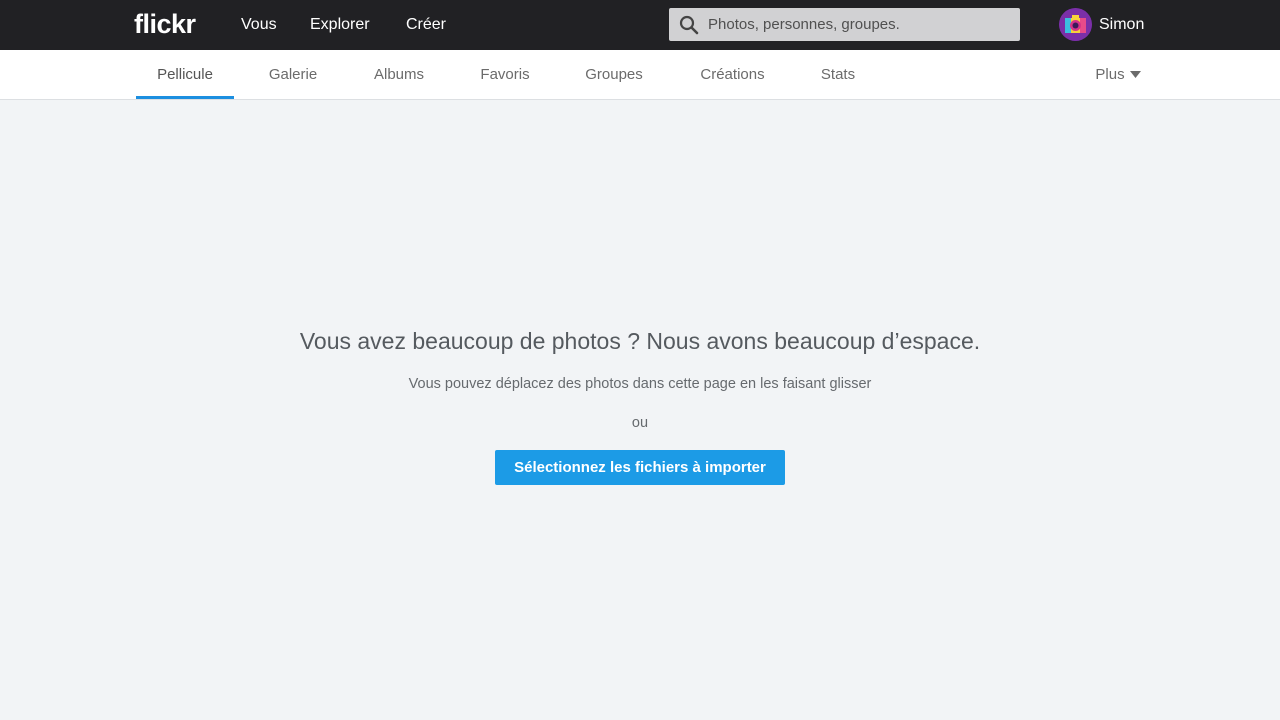 The image size is (1280, 720). What do you see at coordinates (259, 25) in the screenshot?
I see `nav-vous: Vous` at bounding box center [259, 25].